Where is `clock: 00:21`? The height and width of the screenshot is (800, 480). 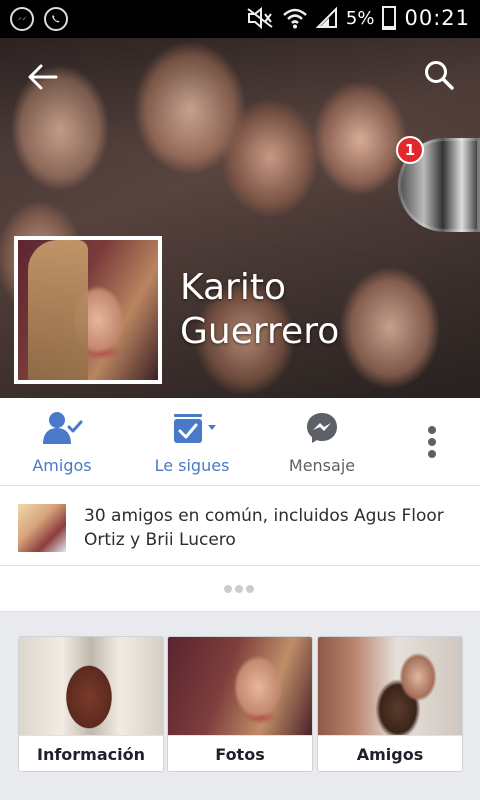
clock: 00:21 is located at coordinates (437, 18).